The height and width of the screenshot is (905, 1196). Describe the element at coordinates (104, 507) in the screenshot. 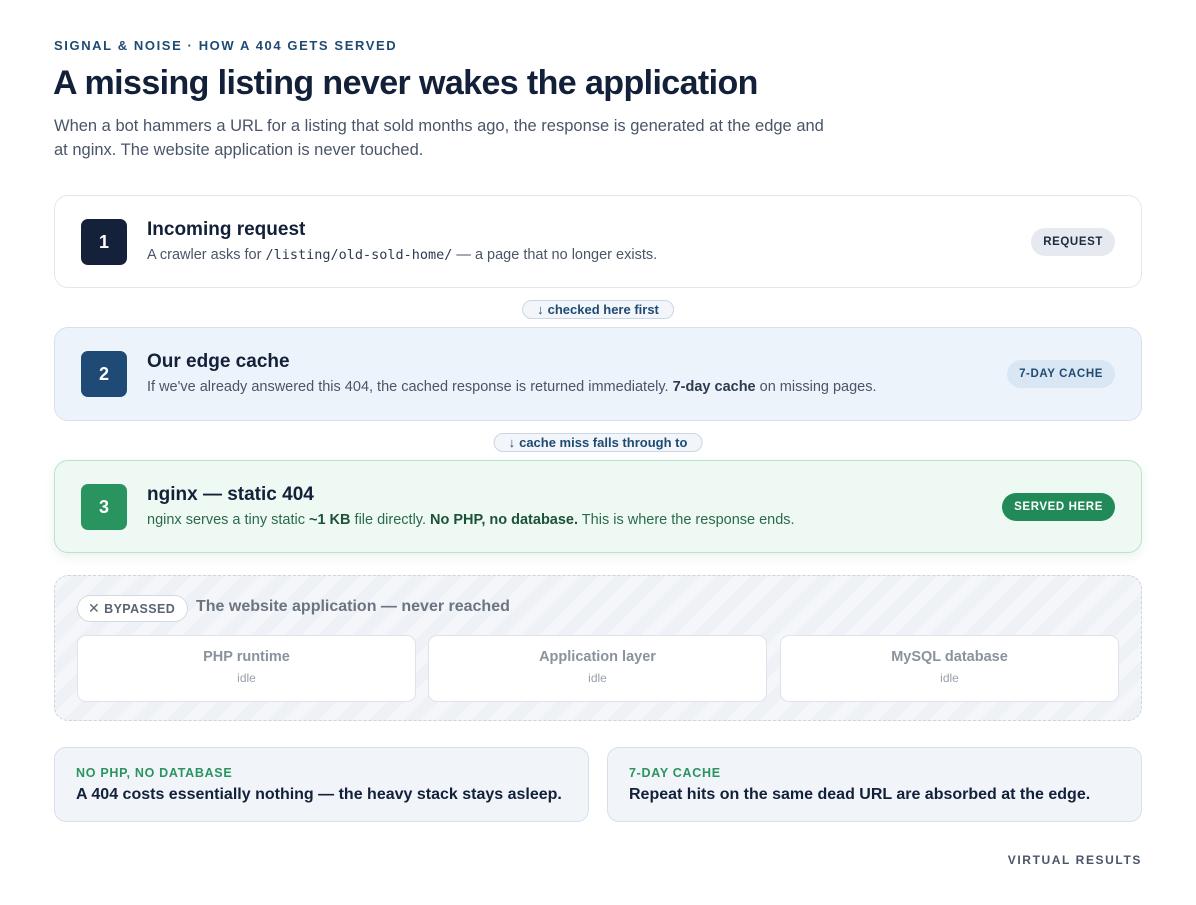

I see `step-number: 3` at that location.